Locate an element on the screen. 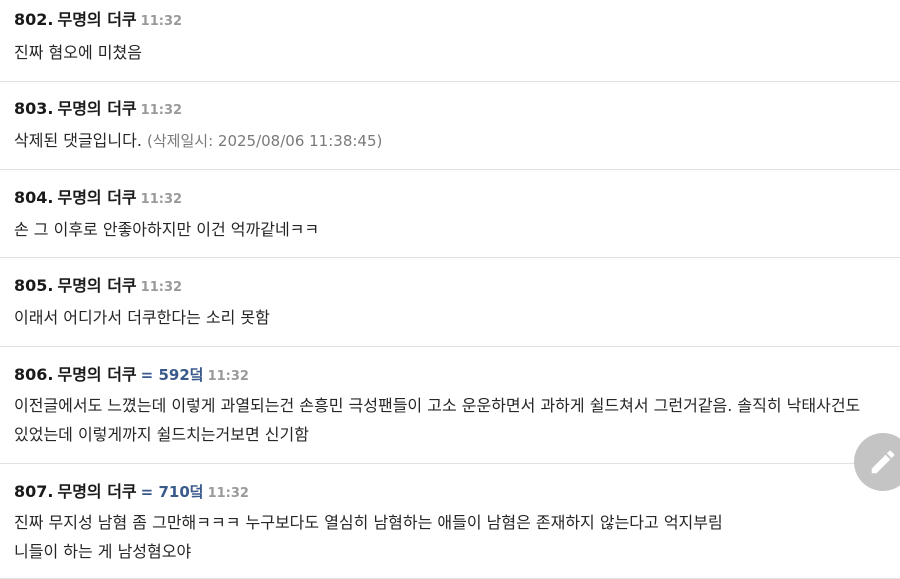 The image size is (900, 579). deleted-timestamp: (삭제일시: 2025/08/06 11:38:45) is located at coordinates (265, 141).